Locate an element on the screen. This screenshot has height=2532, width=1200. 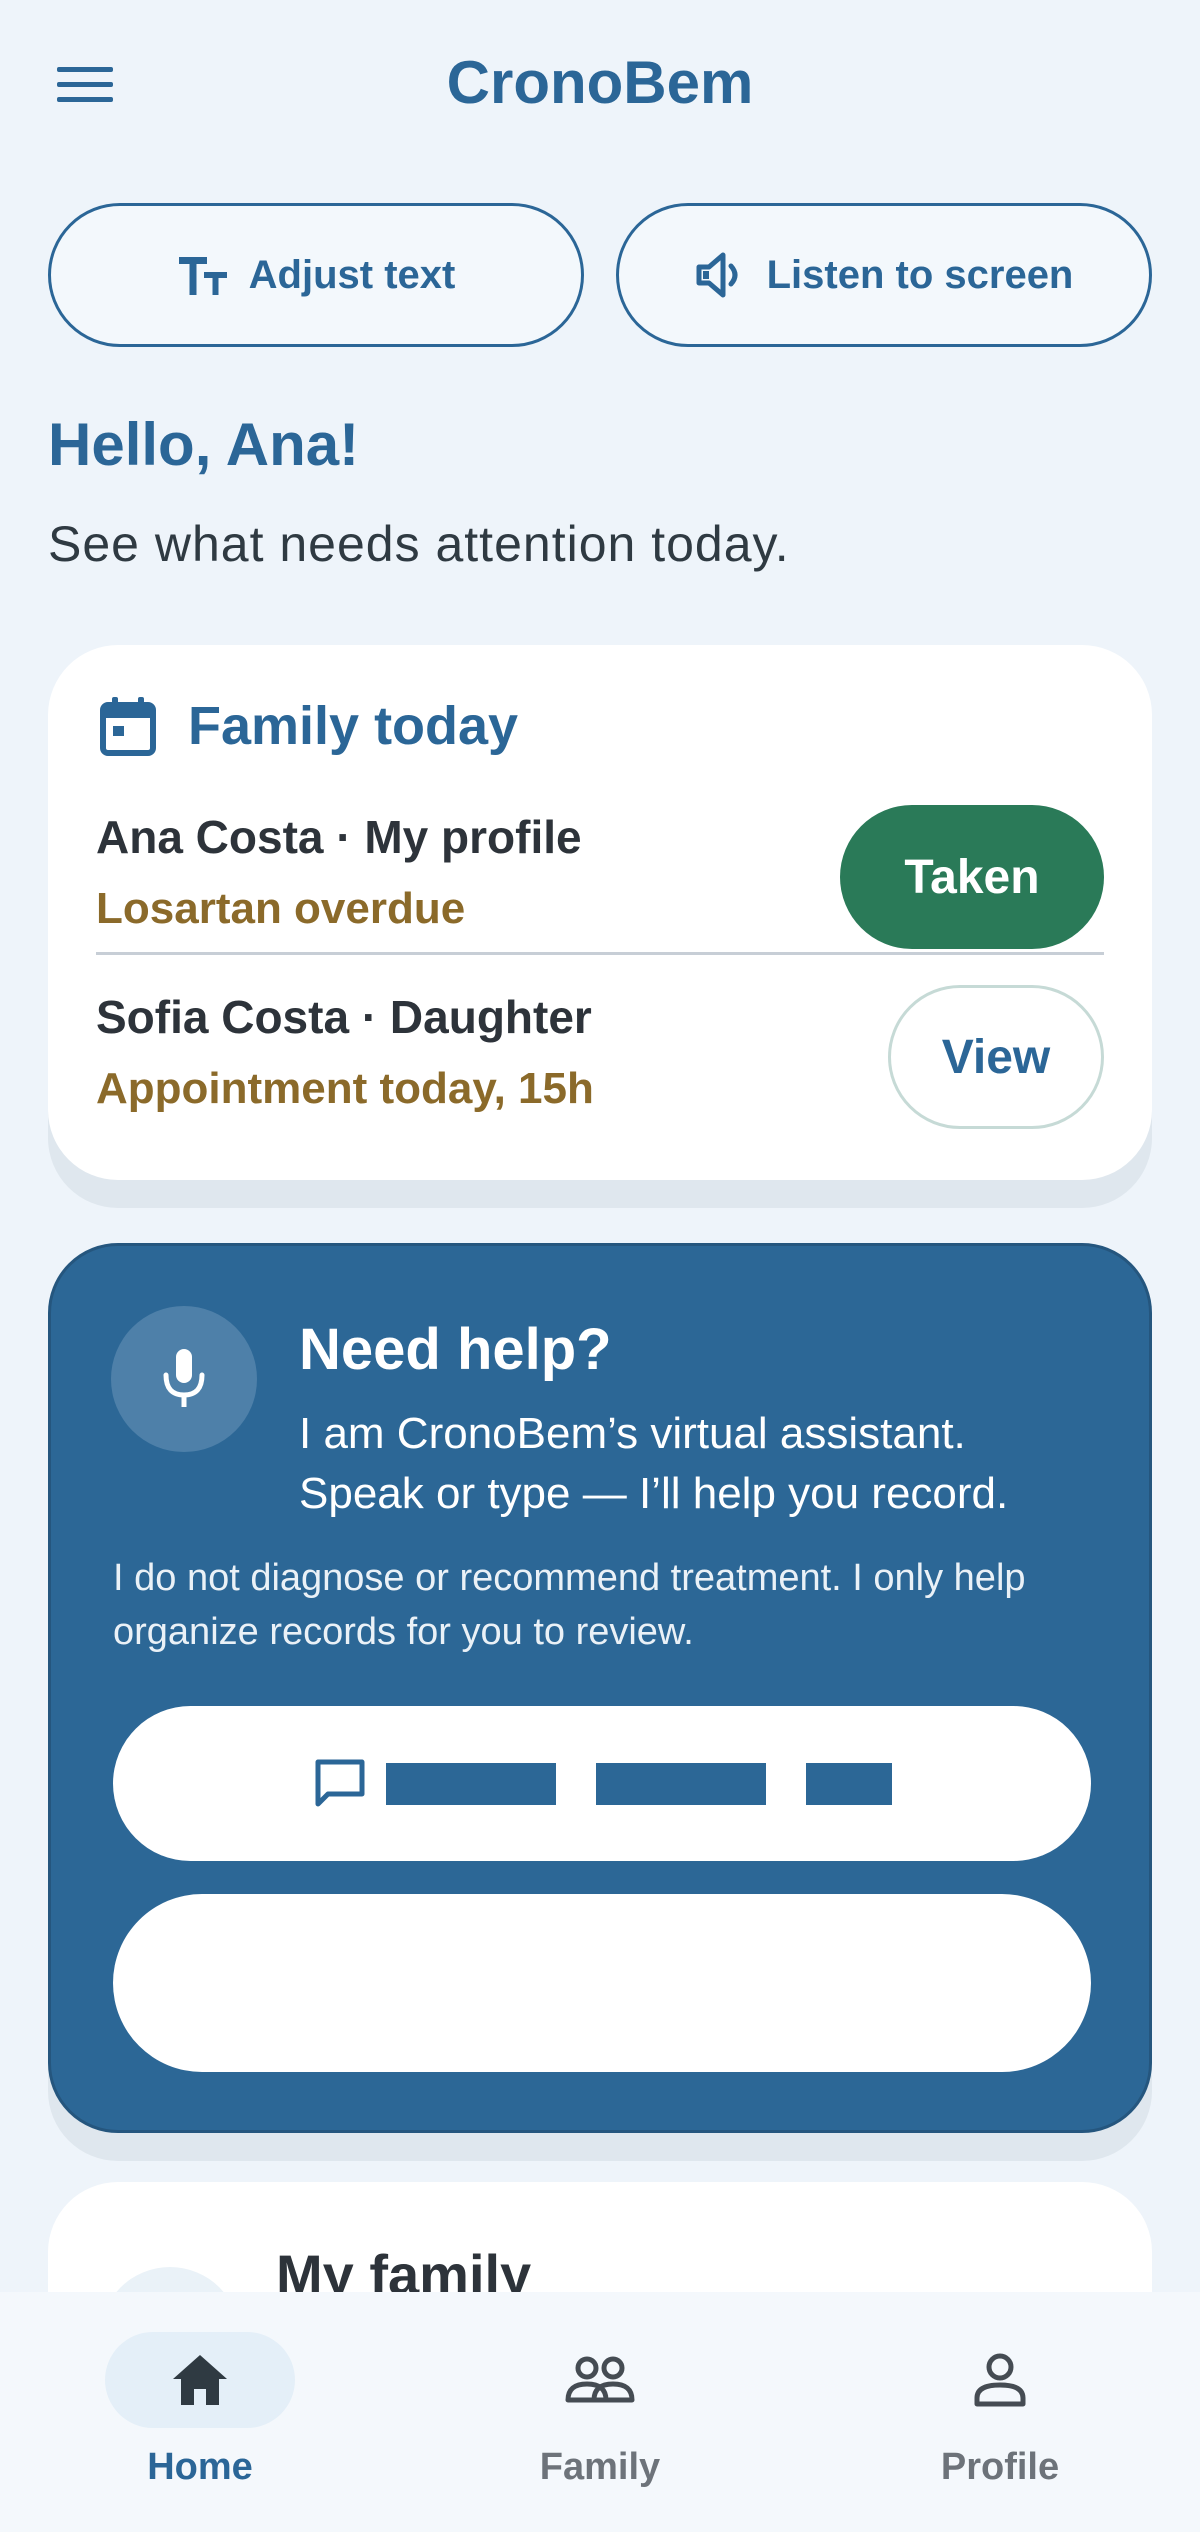
home-icon is located at coordinates (200, 2380).